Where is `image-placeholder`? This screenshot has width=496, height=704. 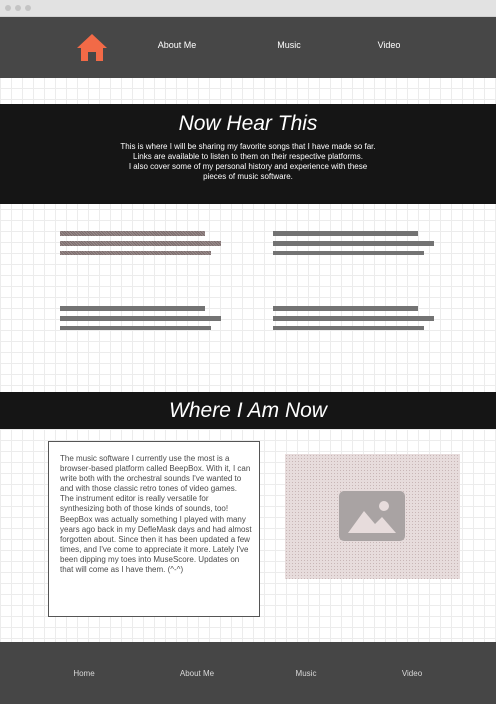 image-placeholder is located at coordinates (372, 516).